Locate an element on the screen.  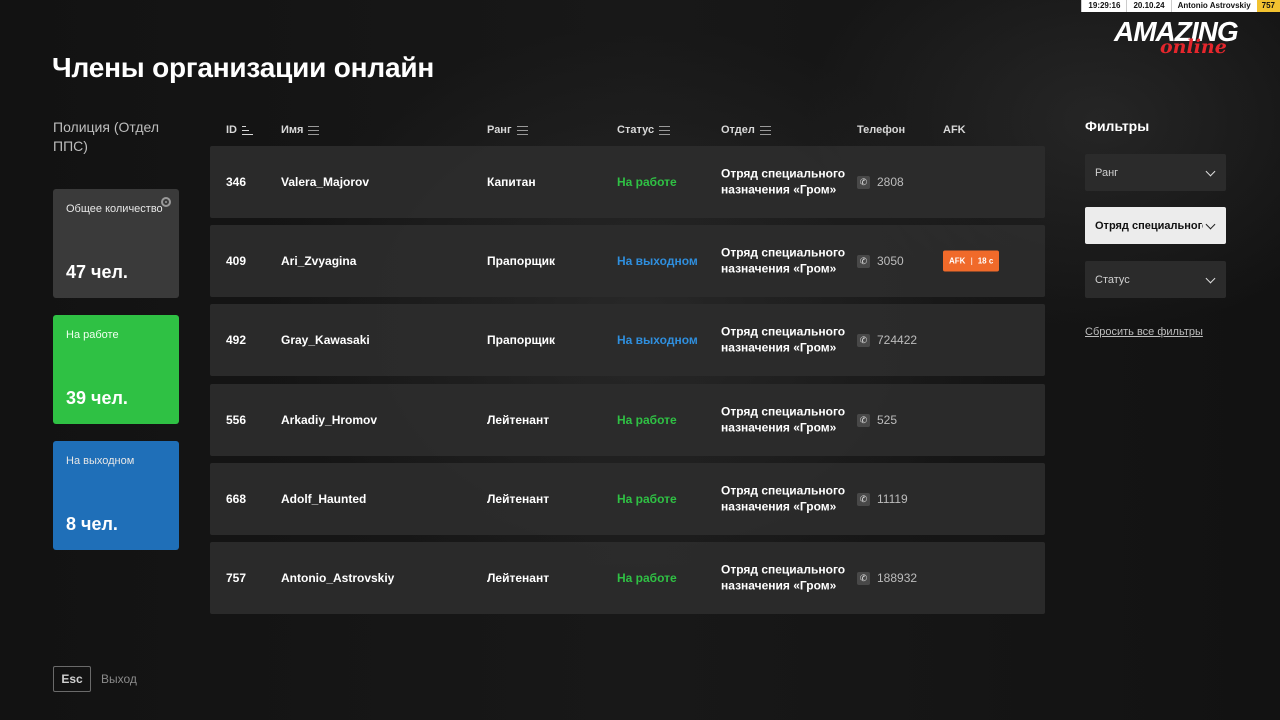
member-phone: ✆ 3050 is located at coordinates (880, 261).